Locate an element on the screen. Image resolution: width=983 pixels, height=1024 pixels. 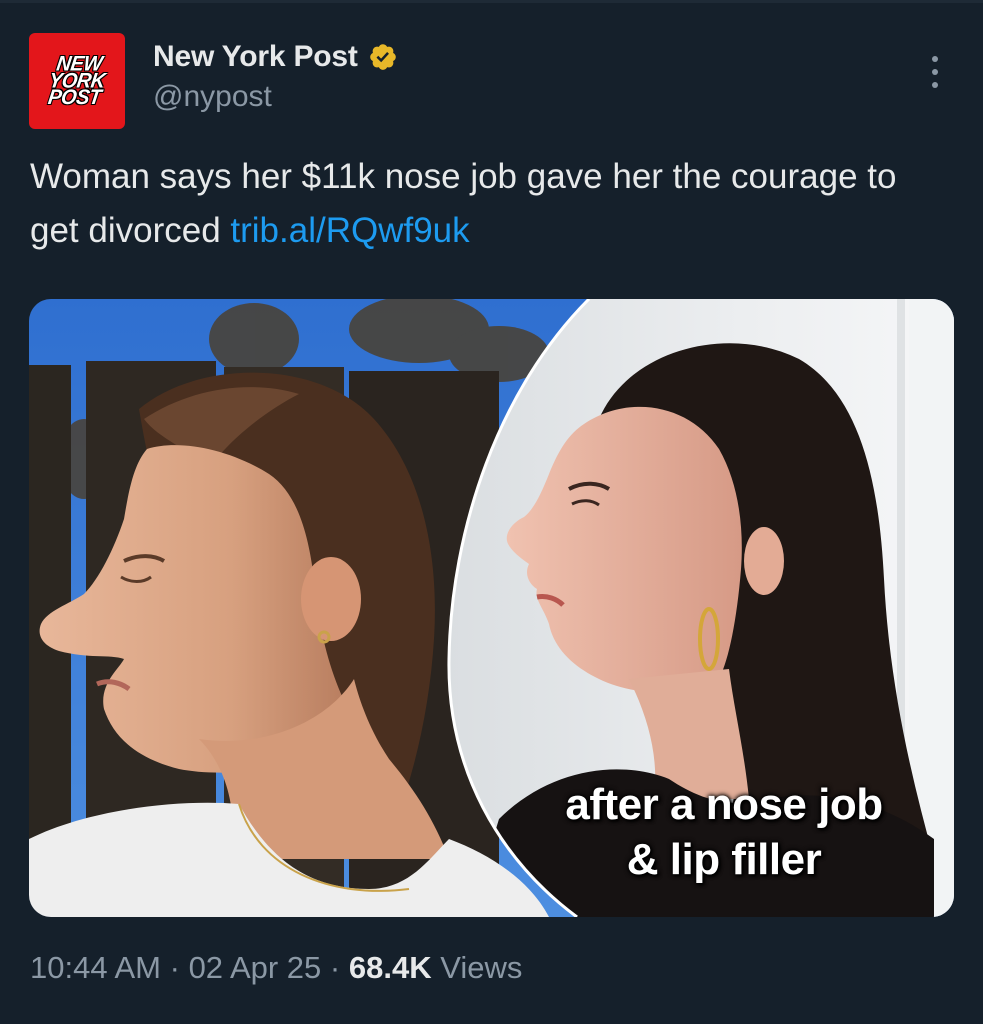
display-name-row: New York Post is located at coordinates (275, 57).